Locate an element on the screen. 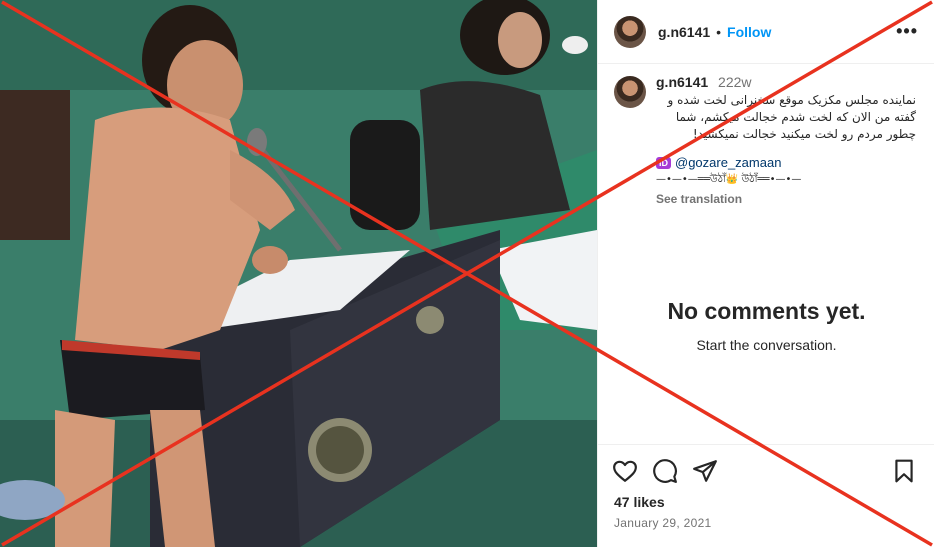 This screenshot has width=934, height=547. follow-button: Follow is located at coordinates (749, 32).